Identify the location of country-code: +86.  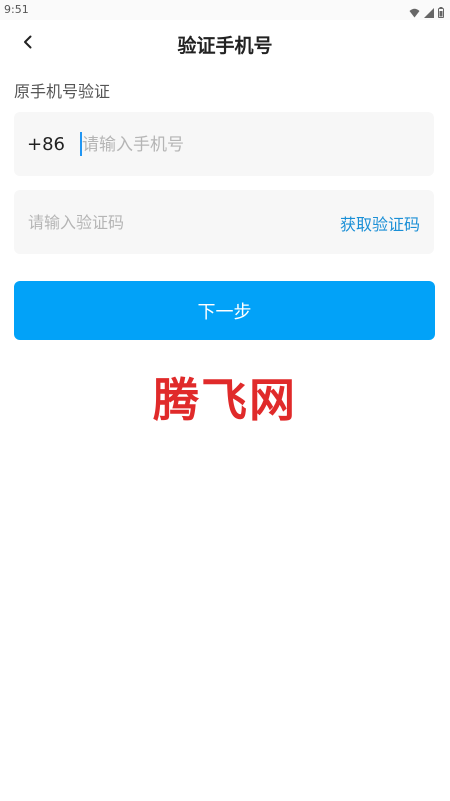
(46, 144).